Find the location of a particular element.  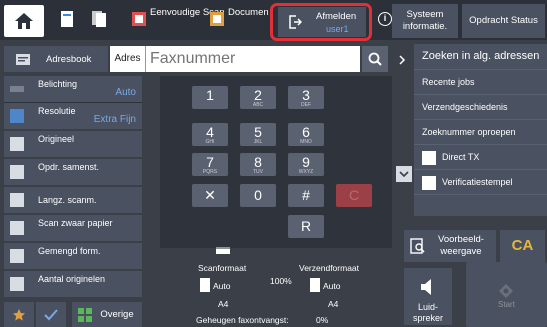

resolution-icon is located at coordinates (17, 116).